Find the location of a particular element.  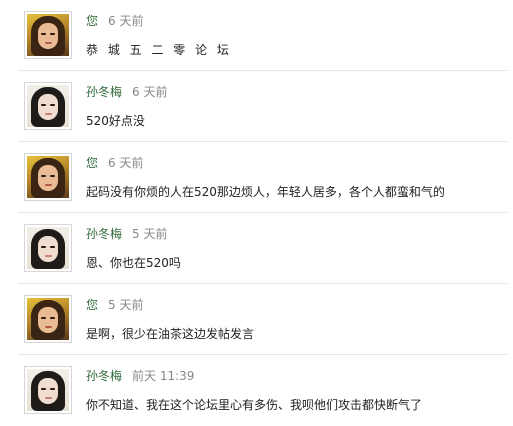

message-meta: 您 5 天前 is located at coordinates (114, 305).